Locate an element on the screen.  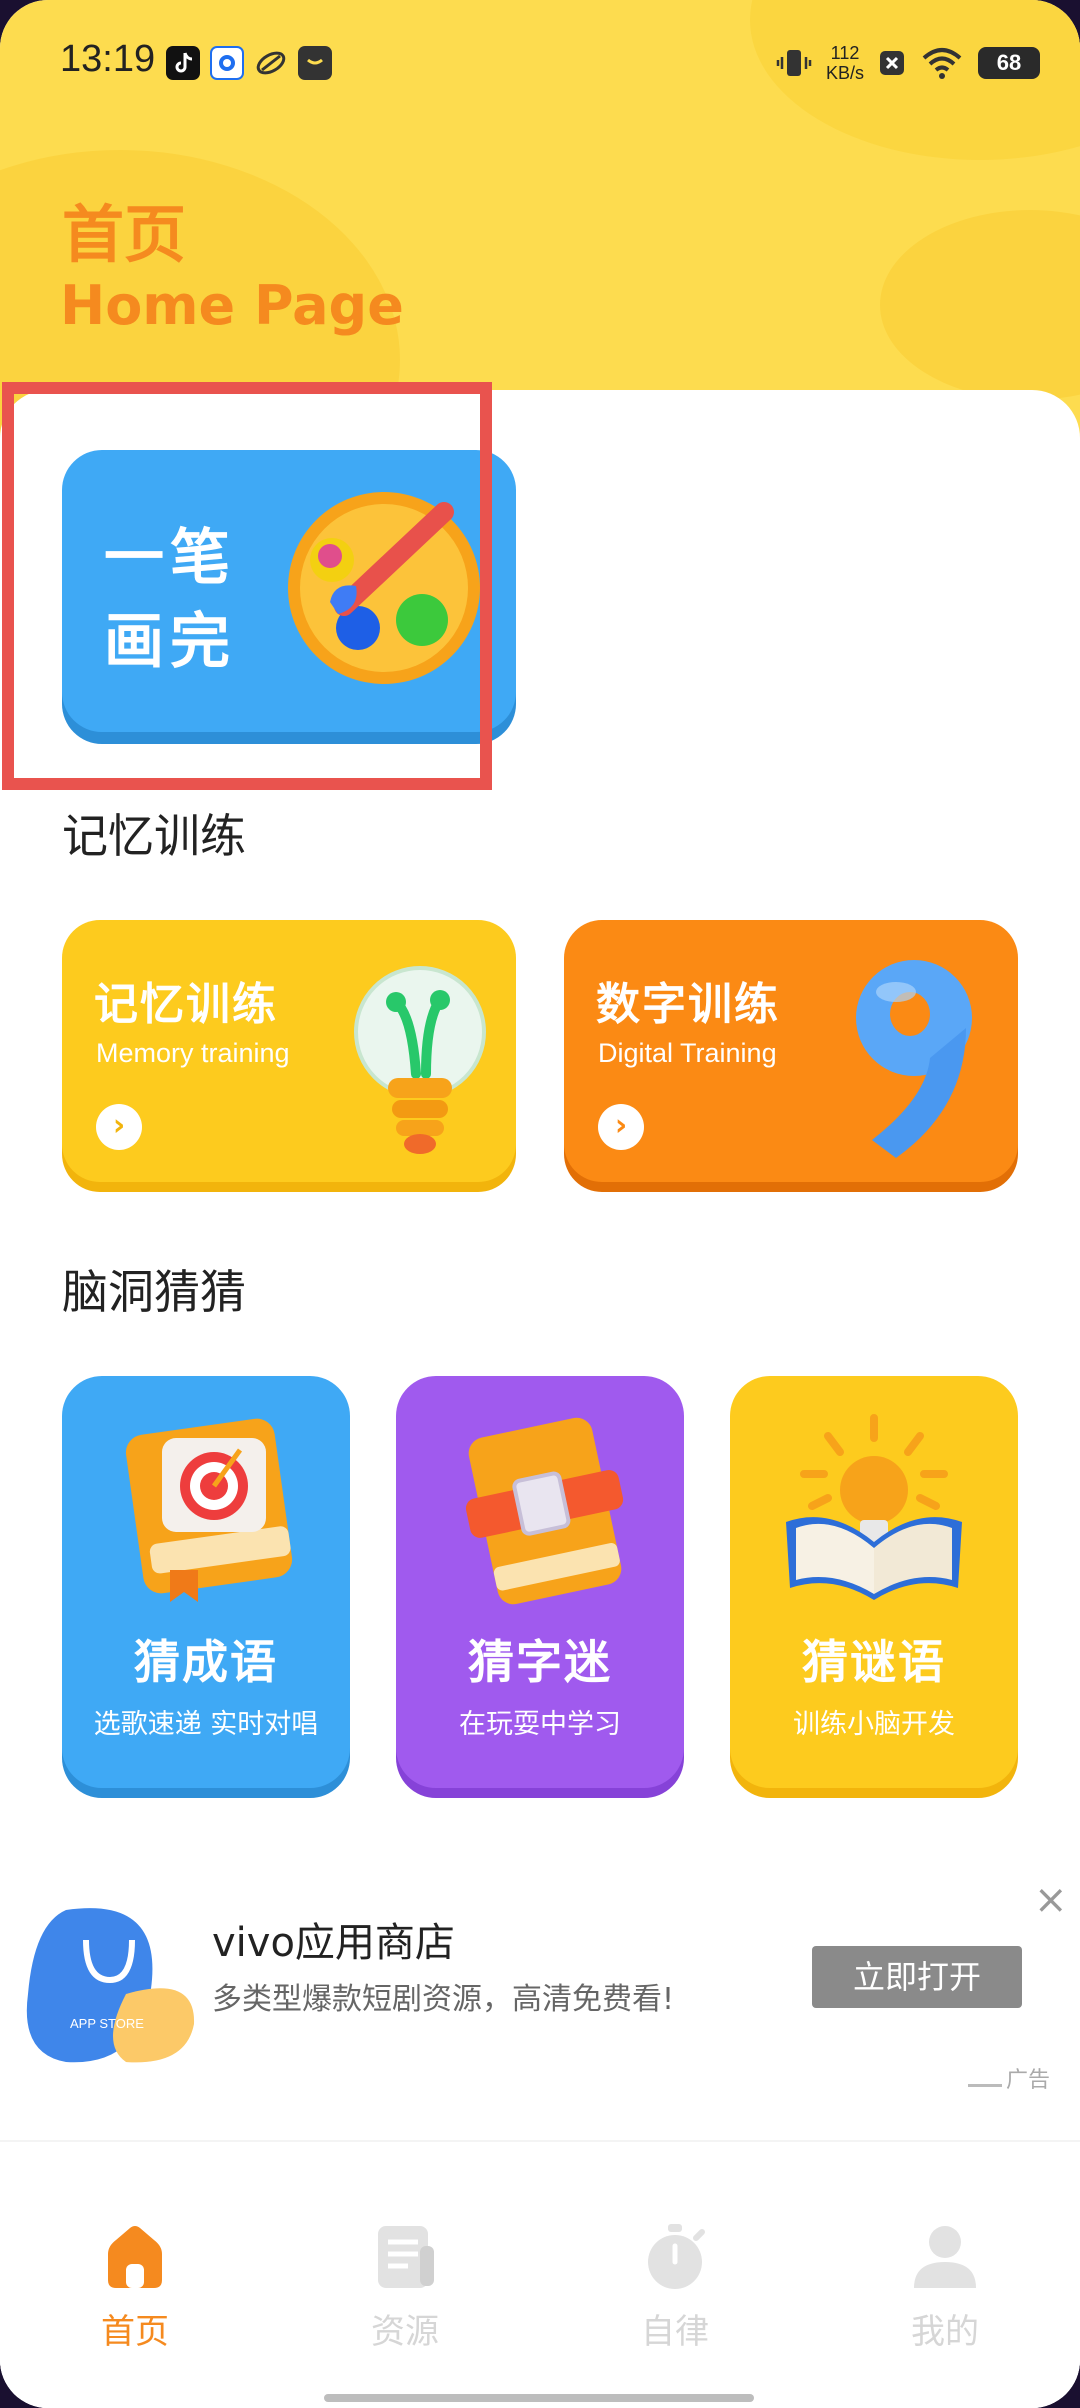
gesture-home-bar is located at coordinates (539, 2398).